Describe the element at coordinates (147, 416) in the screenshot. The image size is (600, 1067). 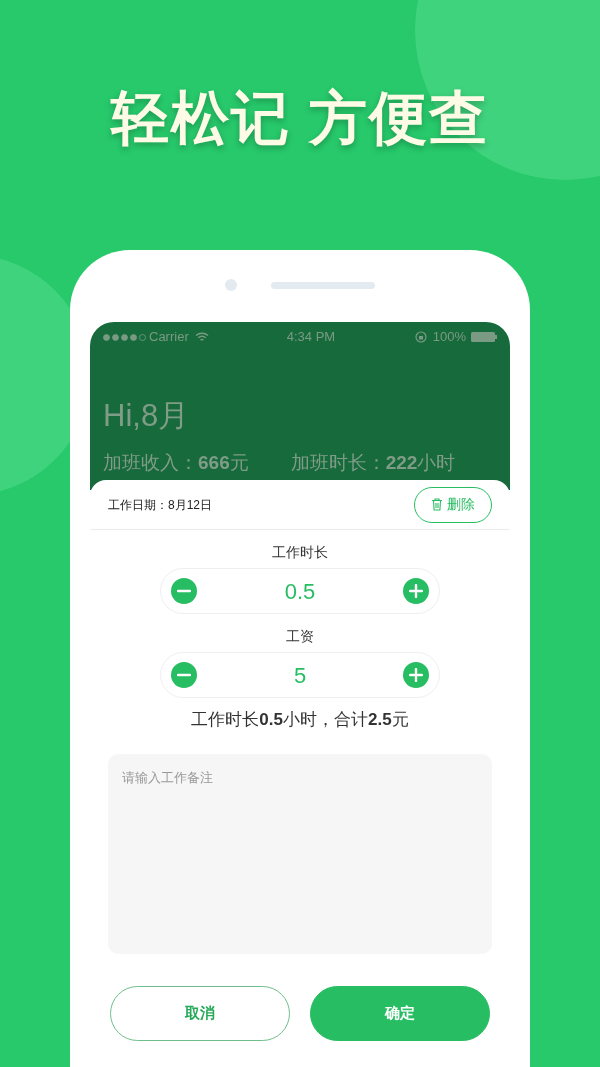
I see `greeting: Hi,8月` at that location.